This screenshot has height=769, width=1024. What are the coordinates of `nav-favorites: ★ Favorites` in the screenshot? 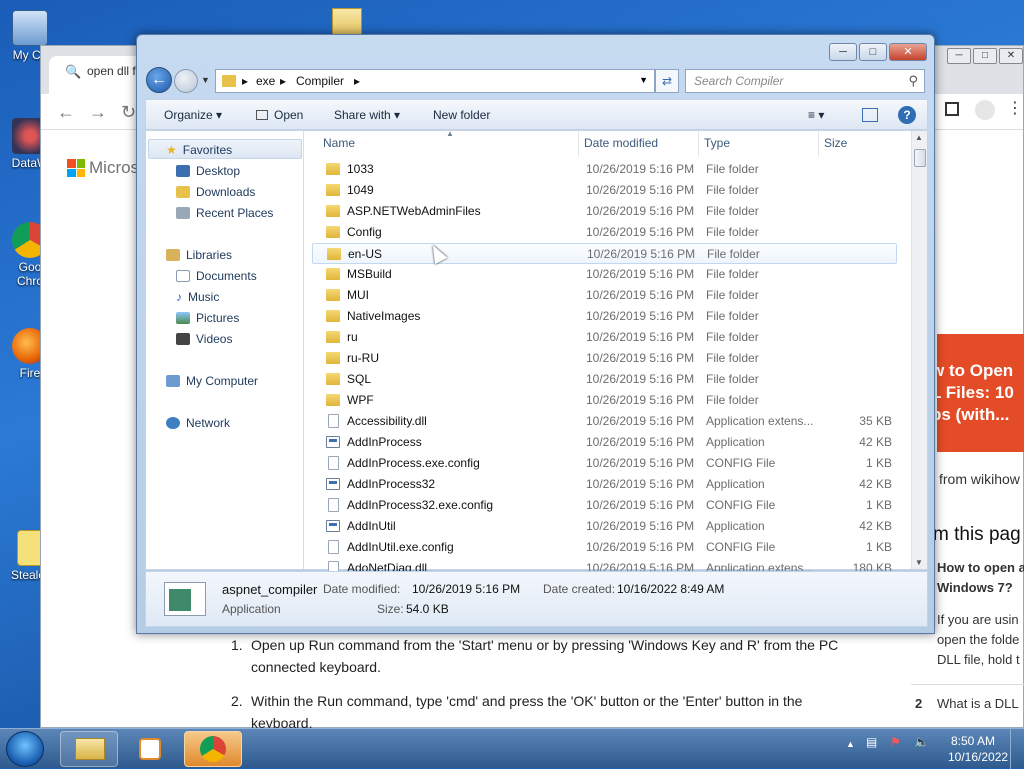 It's located at (199, 150).